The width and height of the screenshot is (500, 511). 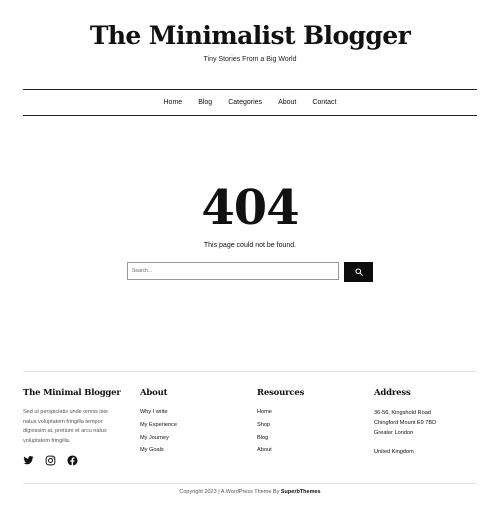 I want to click on facebook-icon, so click(x=72, y=460).